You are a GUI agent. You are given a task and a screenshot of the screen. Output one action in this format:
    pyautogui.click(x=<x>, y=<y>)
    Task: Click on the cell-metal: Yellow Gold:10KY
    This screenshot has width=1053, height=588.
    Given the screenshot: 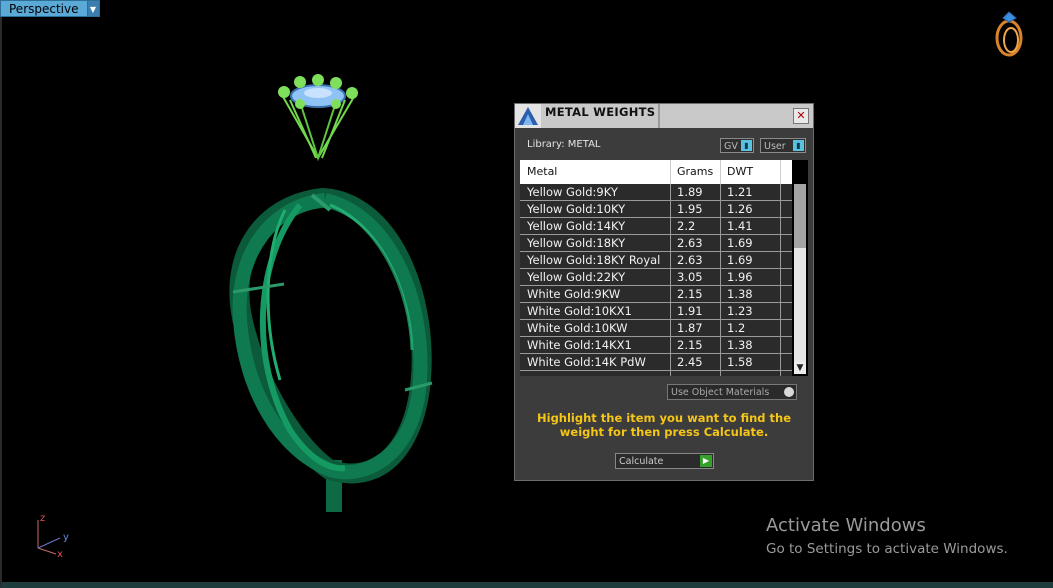 What is the action you would take?
    pyautogui.click(x=576, y=209)
    